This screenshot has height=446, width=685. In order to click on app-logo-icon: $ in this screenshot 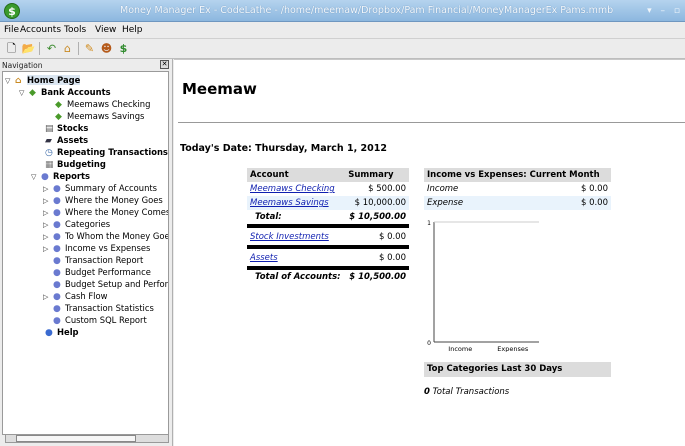, I will do `click(12, 11)`.